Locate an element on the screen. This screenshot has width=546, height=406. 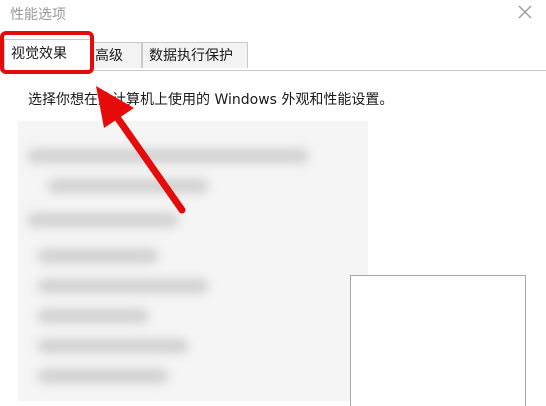
close-button is located at coordinates (525, 12).